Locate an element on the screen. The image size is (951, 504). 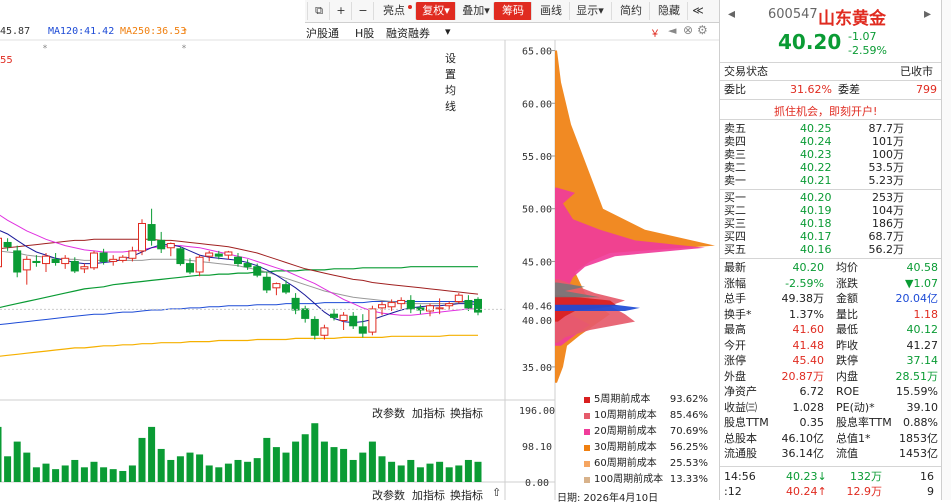
stat-label: 涨幅 is located at coordinates (735, 283).